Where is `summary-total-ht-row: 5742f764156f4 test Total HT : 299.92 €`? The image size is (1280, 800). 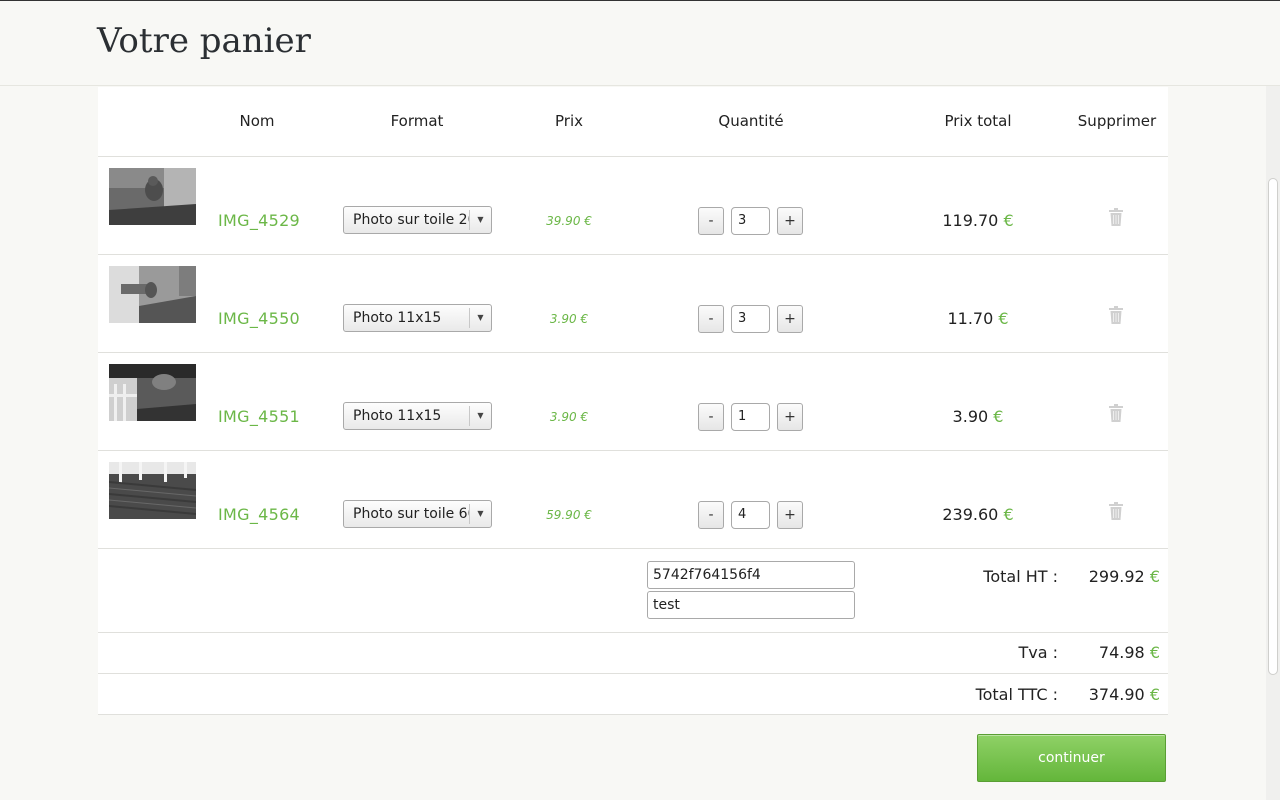
summary-total-ht-row: 5742f764156f4 test Total HT : 299.92 € is located at coordinates (633, 591).